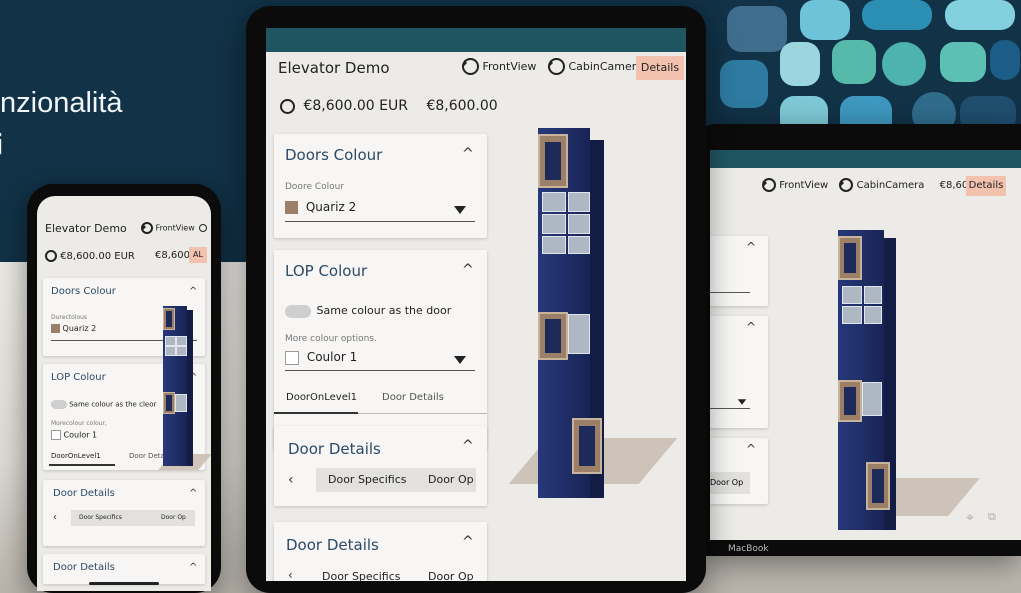  What do you see at coordinates (124, 569) in the screenshot?
I see `phone-door-details-card-2: Door Details ^` at bounding box center [124, 569].